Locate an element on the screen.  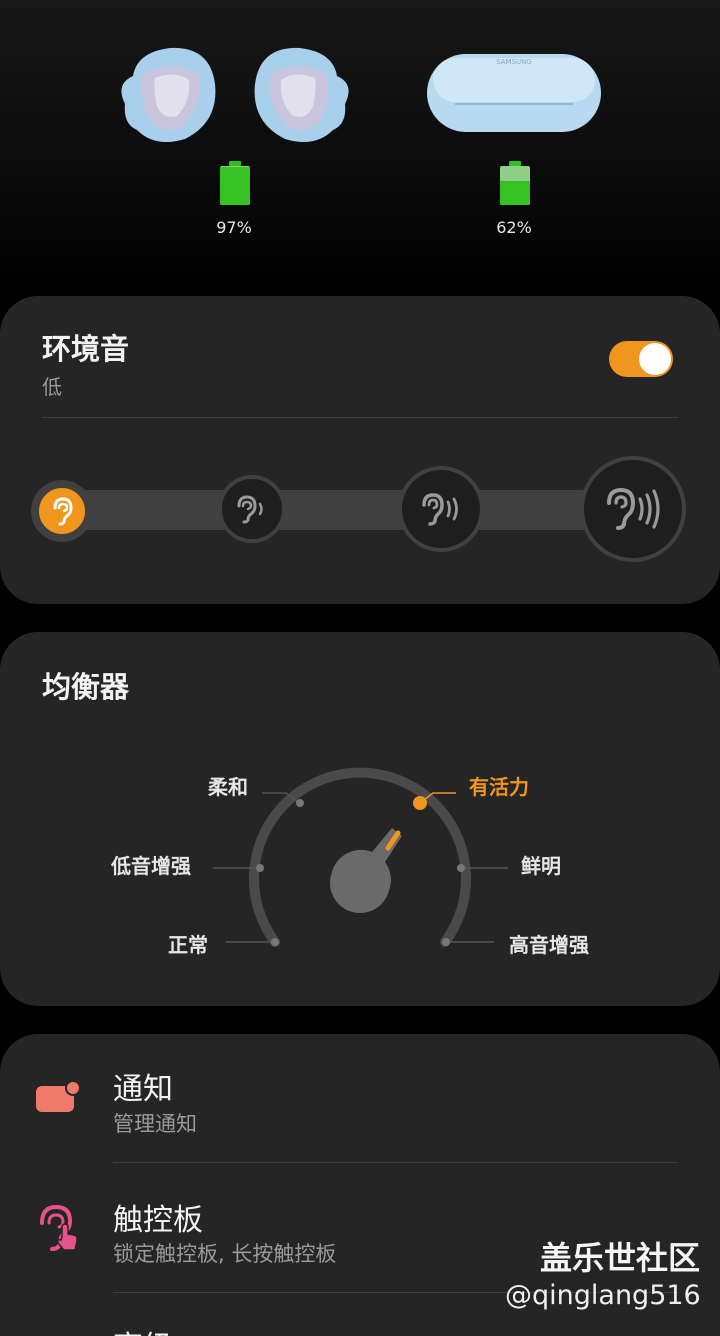
ambient-level-3-button is located at coordinates (441, 509).